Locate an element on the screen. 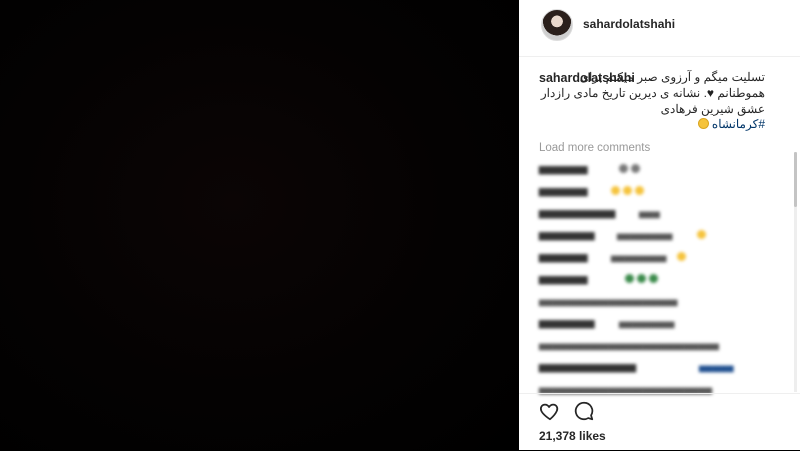 Image resolution: width=800 pixels, height=451 pixels. likes-count: 21,378 likes is located at coordinates (572, 436).